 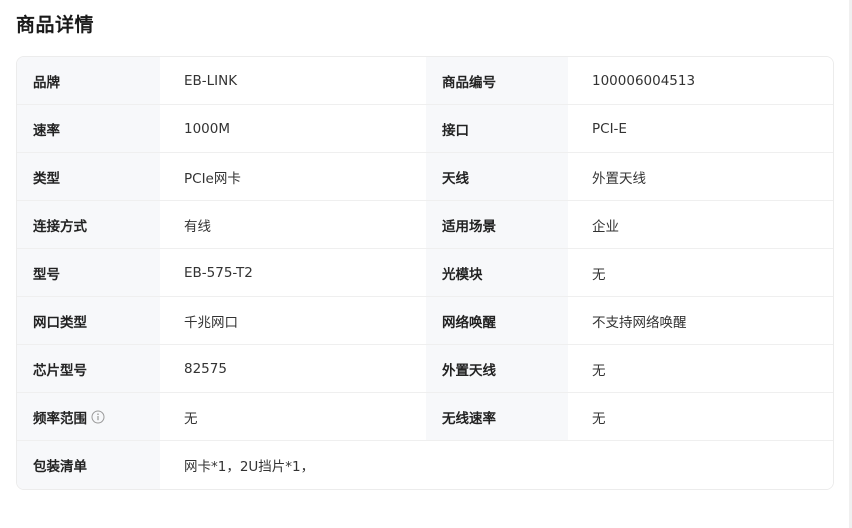 What do you see at coordinates (700, 224) in the screenshot?
I see `spec-value: 企业` at bounding box center [700, 224].